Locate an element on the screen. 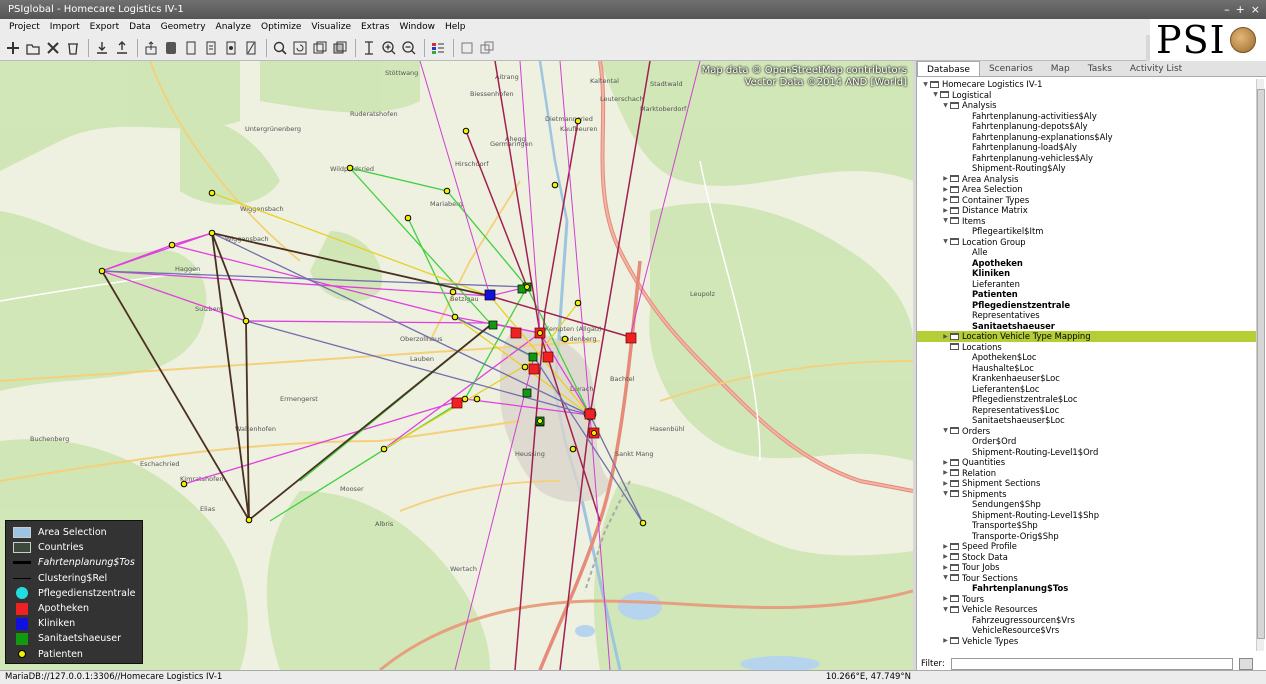 This screenshot has height=684, width=1266. tree-node: Representatives$Loc is located at coordinates (1087, 410).